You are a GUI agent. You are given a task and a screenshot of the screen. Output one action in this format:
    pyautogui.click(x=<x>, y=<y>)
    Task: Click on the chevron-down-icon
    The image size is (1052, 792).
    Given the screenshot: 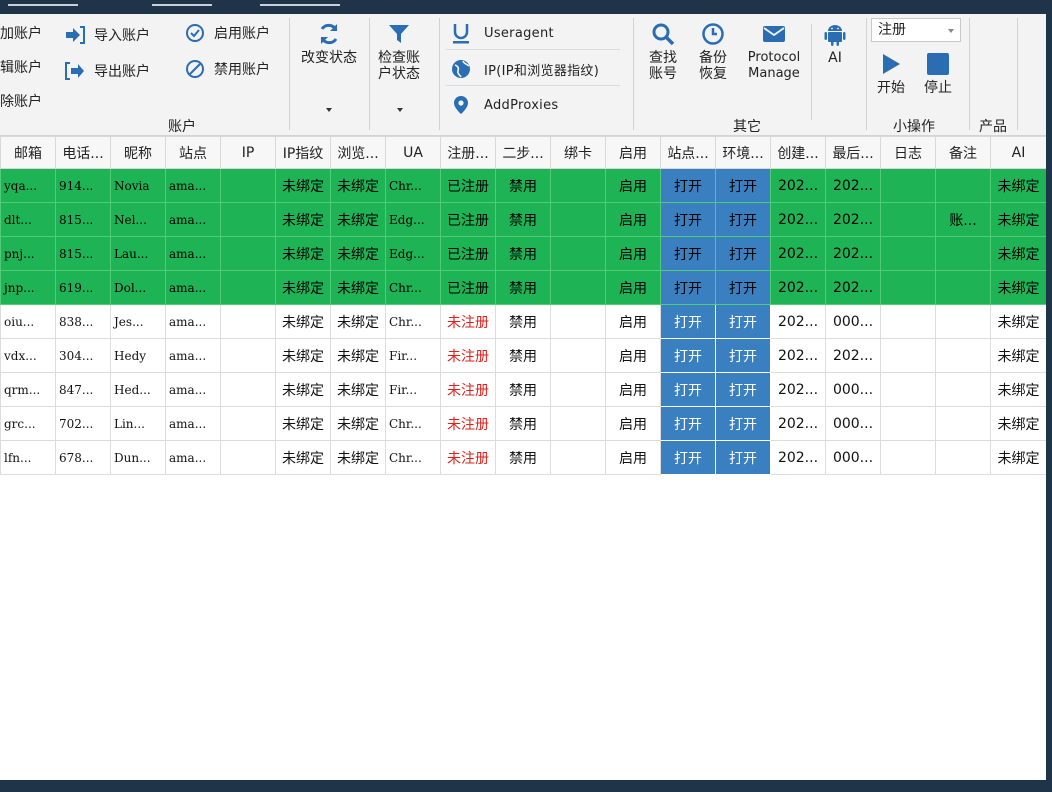 What is the action you would take?
    pyautogui.click(x=951, y=31)
    